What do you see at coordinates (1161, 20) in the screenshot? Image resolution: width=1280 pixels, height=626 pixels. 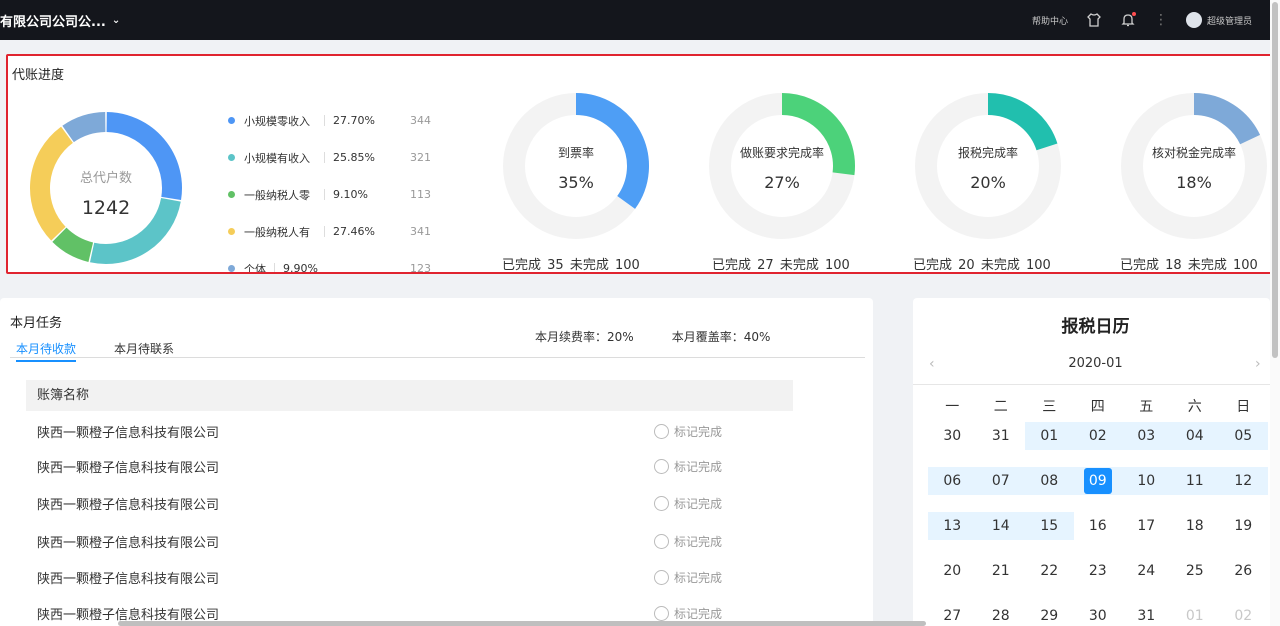 I see `more-icon: ⋮` at bounding box center [1161, 20].